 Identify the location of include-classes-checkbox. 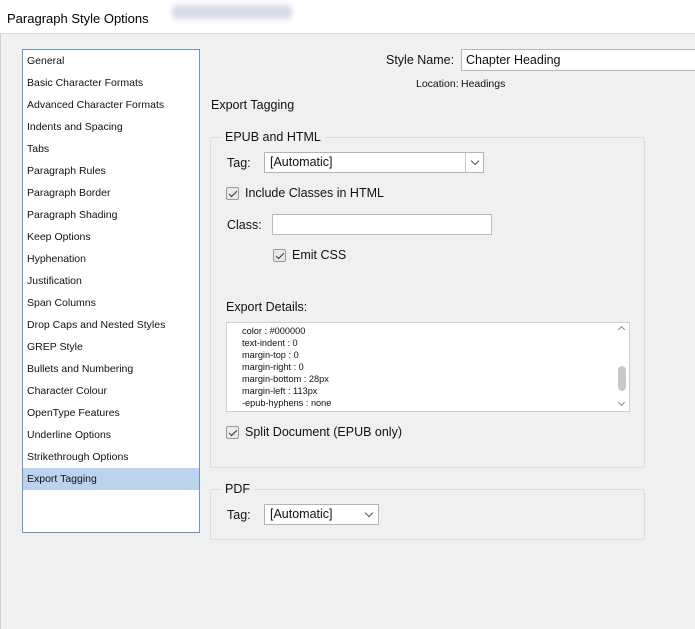
(232, 193).